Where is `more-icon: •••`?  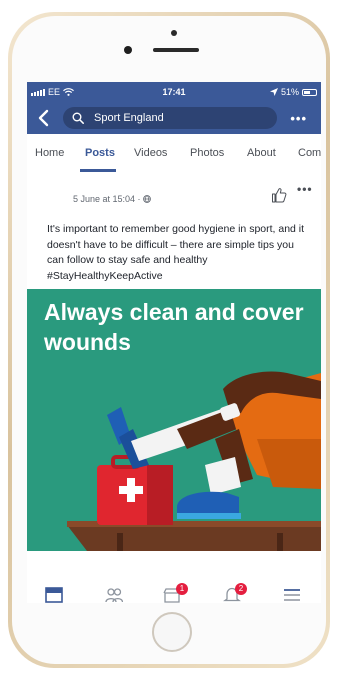
more-icon: ••• is located at coordinates (298, 118).